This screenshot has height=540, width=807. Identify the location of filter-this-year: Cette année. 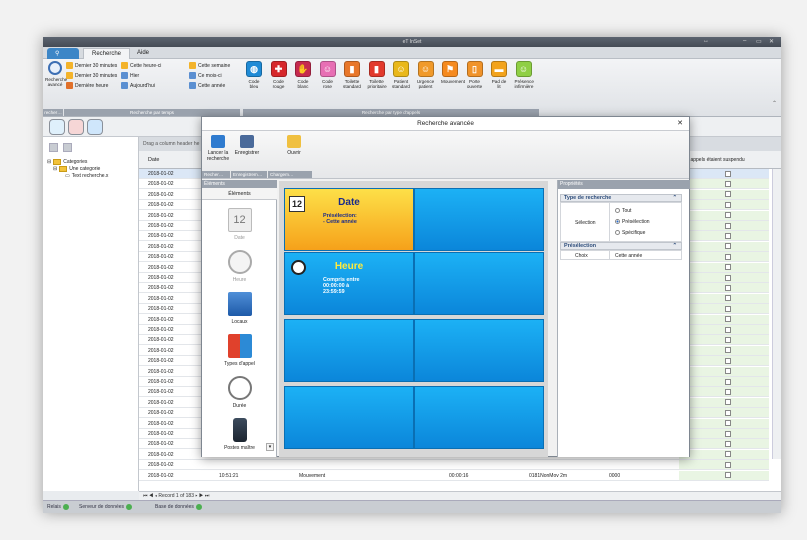
(207, 85).